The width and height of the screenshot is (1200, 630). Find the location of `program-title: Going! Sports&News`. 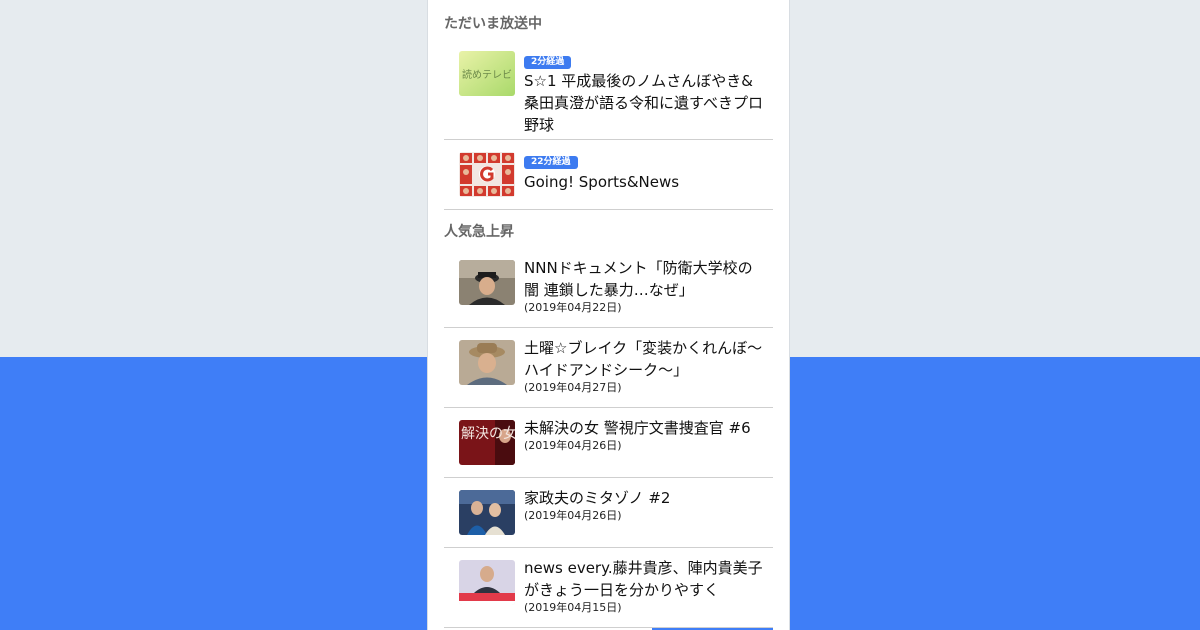

program-title: Going! Sports&News is located at coordinates (602, 182).